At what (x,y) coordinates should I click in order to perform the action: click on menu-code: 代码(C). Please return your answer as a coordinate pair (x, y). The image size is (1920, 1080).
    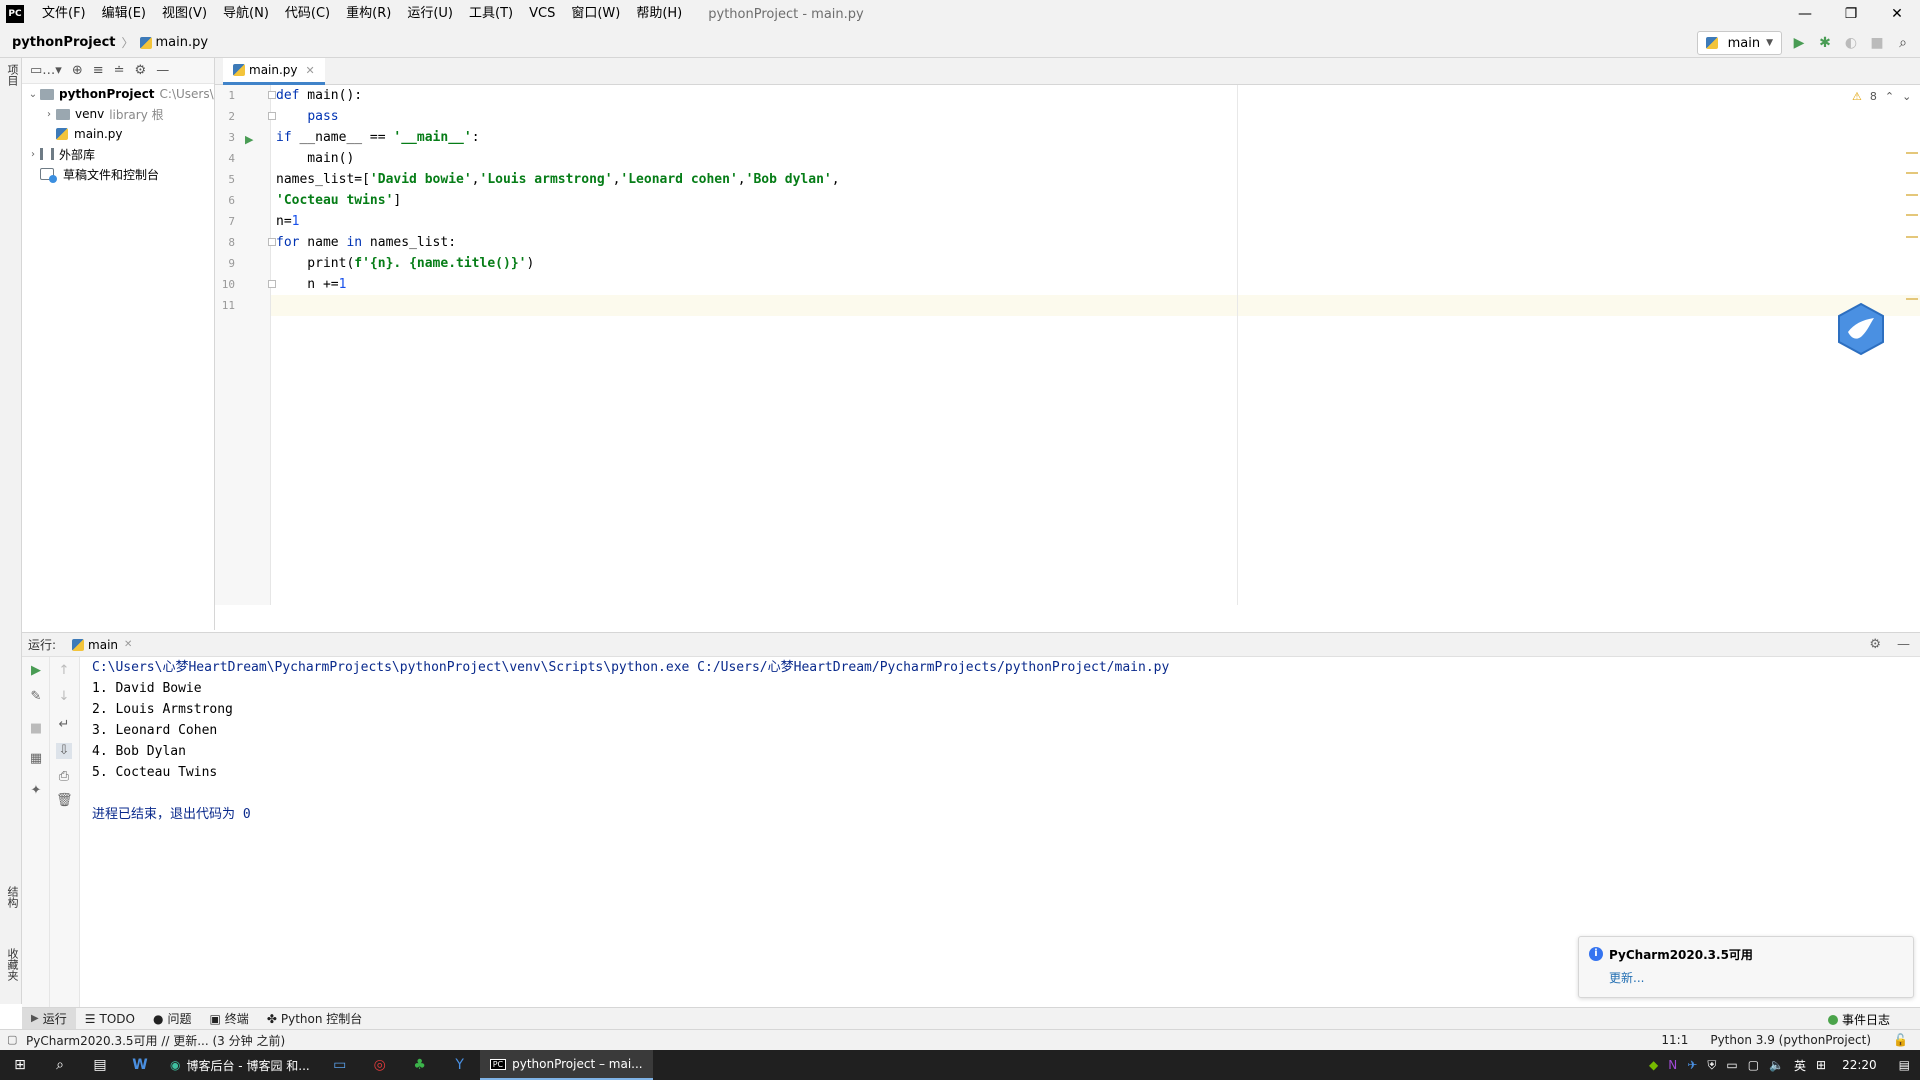
    Looking at the image, I should click on (307, 14).